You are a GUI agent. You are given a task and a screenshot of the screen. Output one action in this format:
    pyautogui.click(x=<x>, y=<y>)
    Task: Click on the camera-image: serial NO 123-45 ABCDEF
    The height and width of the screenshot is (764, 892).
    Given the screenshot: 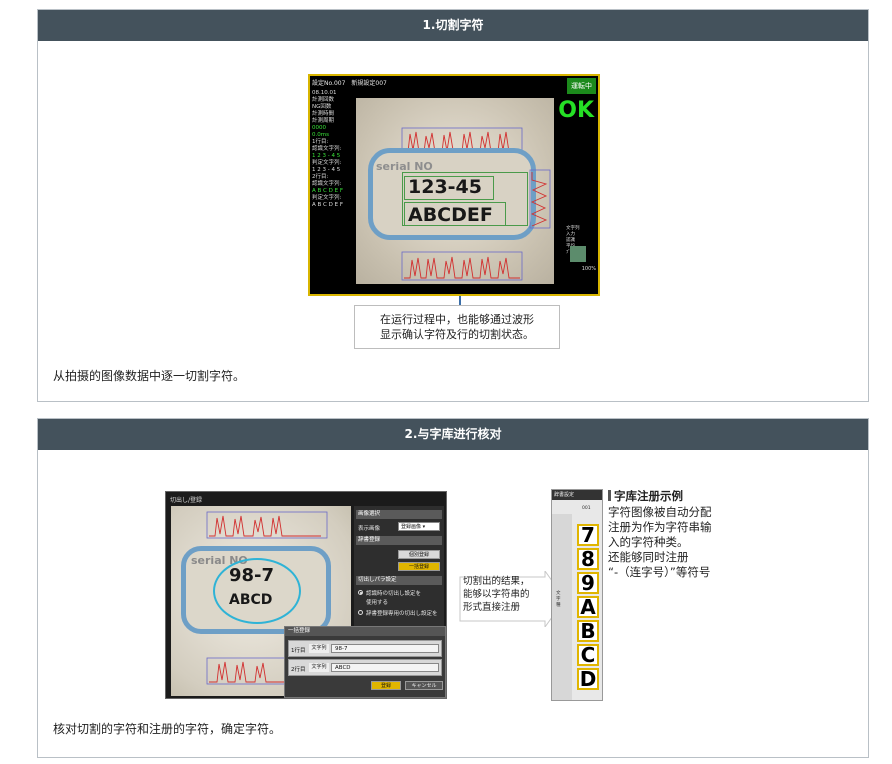 What is the action you would take?
    pyautogui.click(x=455, y=191)
    